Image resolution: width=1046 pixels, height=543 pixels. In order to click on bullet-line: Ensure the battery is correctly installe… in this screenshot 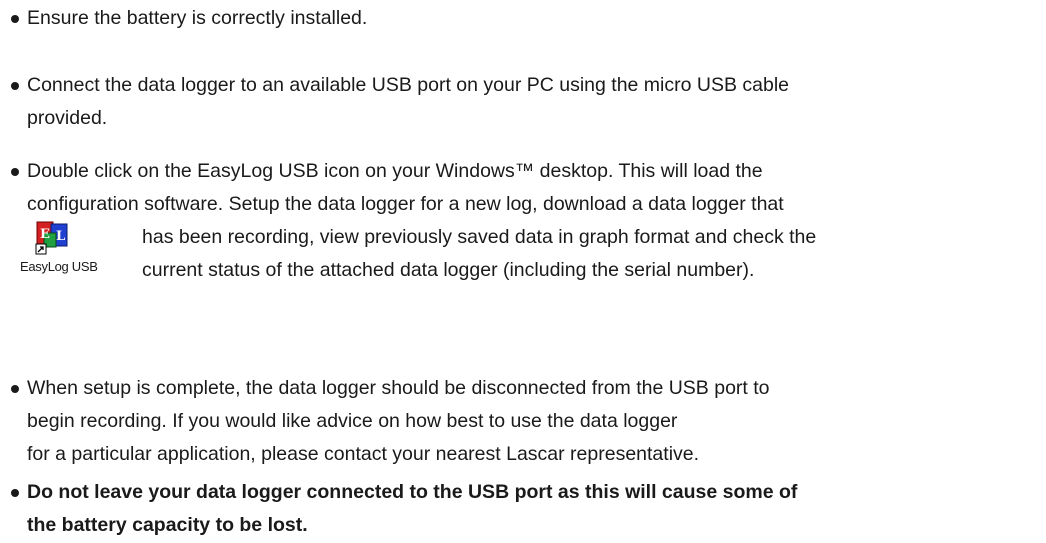, I will do `click(197, 18)`.